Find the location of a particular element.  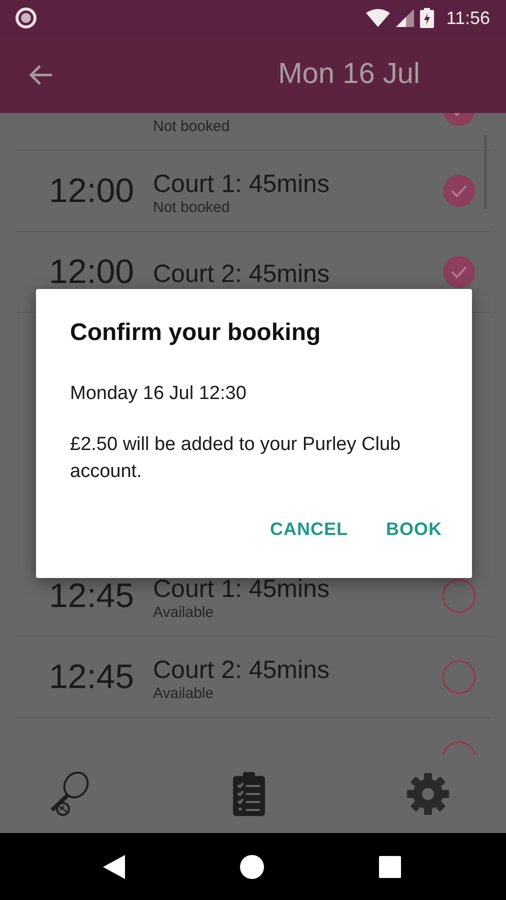

recents-icon is located at coordinates (390, 867).